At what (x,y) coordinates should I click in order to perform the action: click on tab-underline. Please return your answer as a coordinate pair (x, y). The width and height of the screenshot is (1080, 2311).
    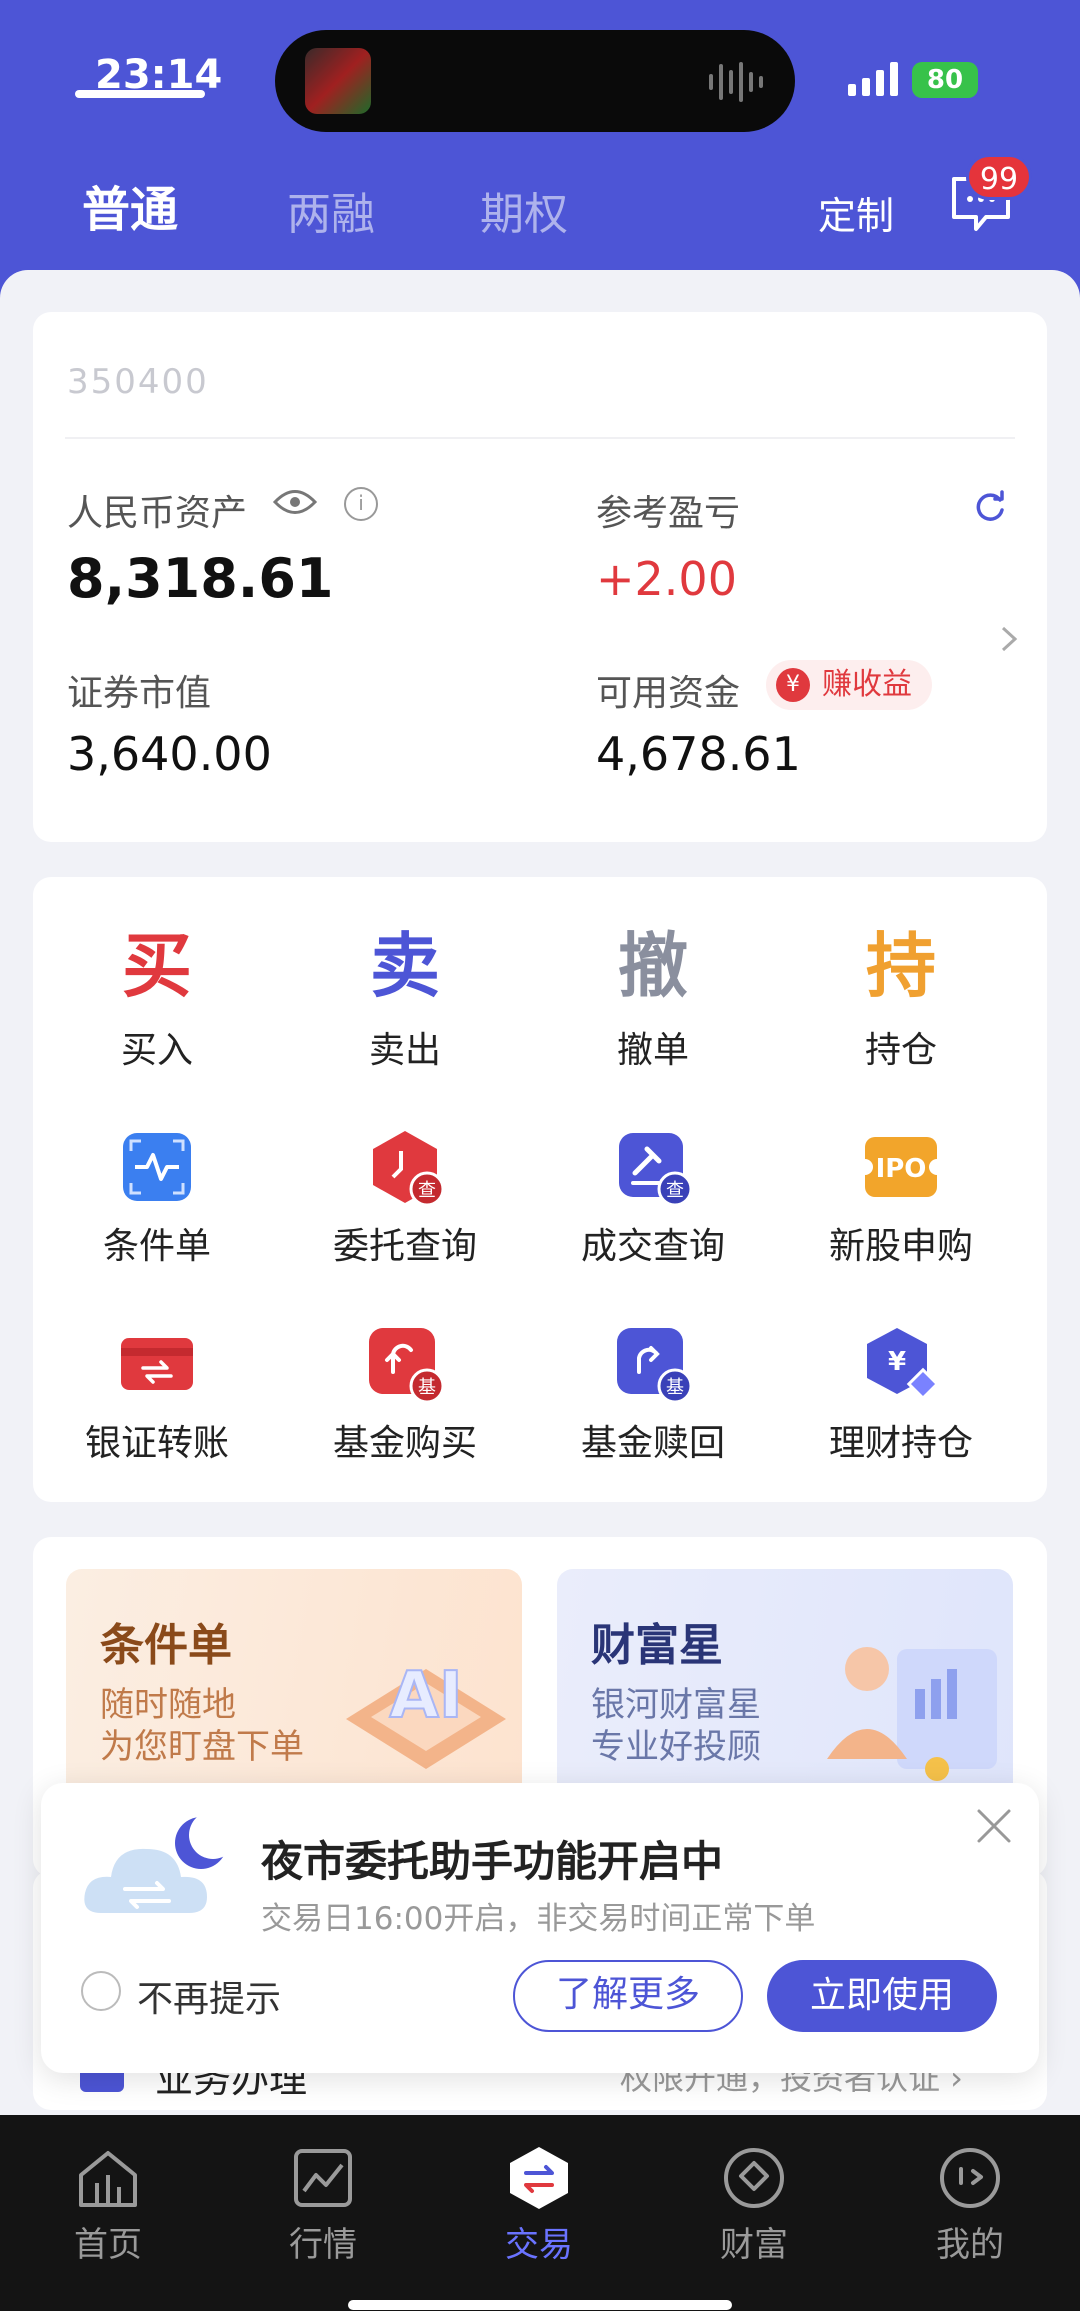
    Looking at the image, I should click on (140, 94).